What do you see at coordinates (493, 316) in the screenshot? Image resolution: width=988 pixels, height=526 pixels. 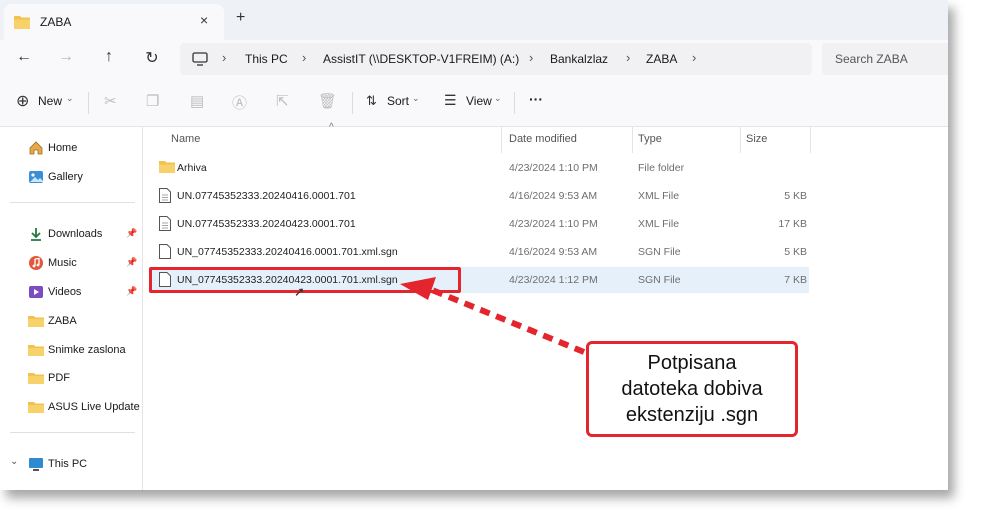 I see `annotation-arrow` at bounding box center [493, 316].